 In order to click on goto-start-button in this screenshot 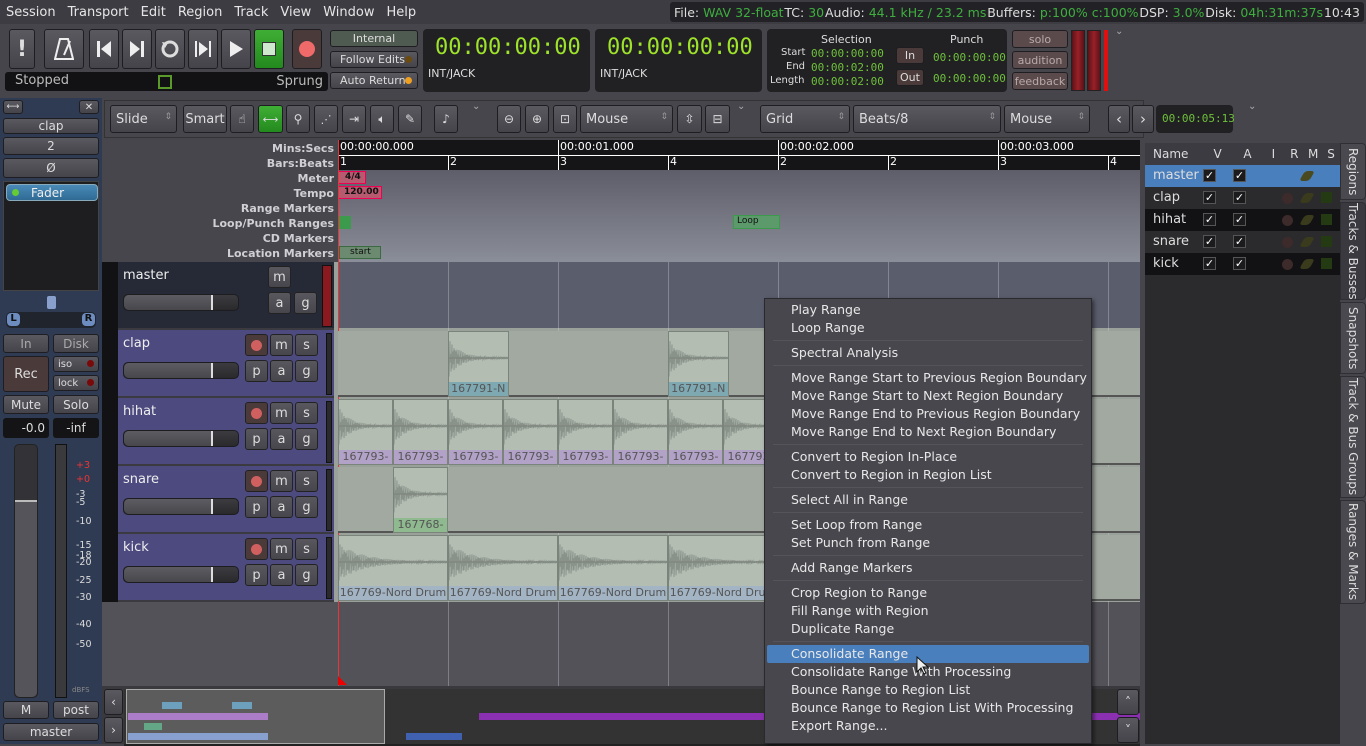, I will do `click(104, 49)`.